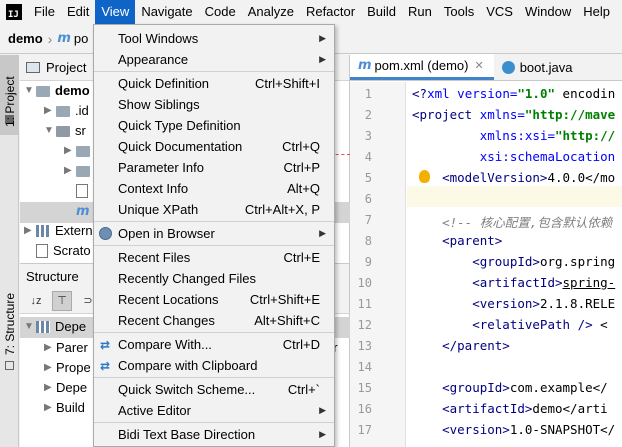  What do you see at coordinates (214, 410) in the screenshot?
I see `menu-item-active-editor: Active Editor ▶` at bounding box center [214, 410].